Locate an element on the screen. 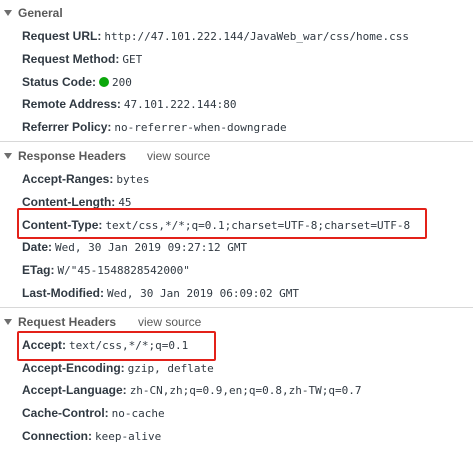  header-key: Date: is located at coordinates (37, 247).